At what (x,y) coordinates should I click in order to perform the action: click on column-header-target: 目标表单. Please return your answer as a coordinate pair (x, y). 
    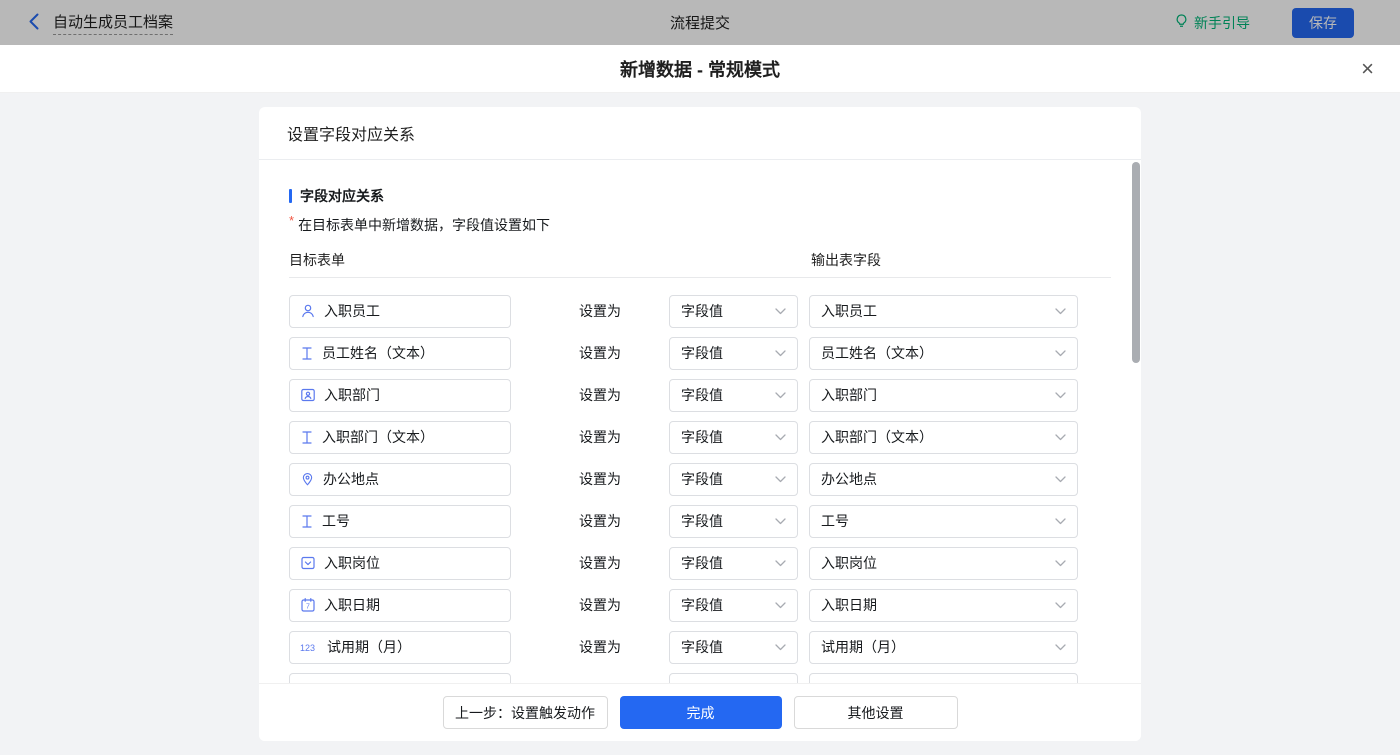
    Looking at the image, I should click on (317, 260).